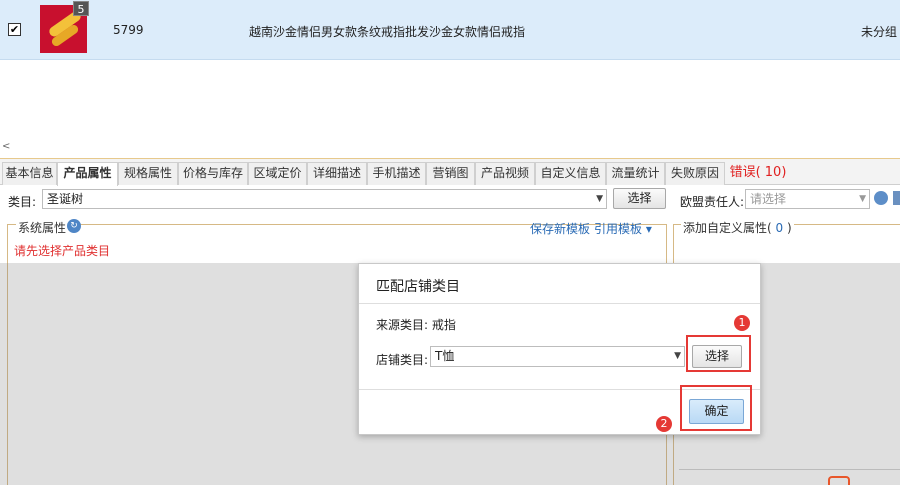  Describe the element at coordinates (62, 251) in the screenshot. I see `select-category-message: 请先选择产品类目` at that location.